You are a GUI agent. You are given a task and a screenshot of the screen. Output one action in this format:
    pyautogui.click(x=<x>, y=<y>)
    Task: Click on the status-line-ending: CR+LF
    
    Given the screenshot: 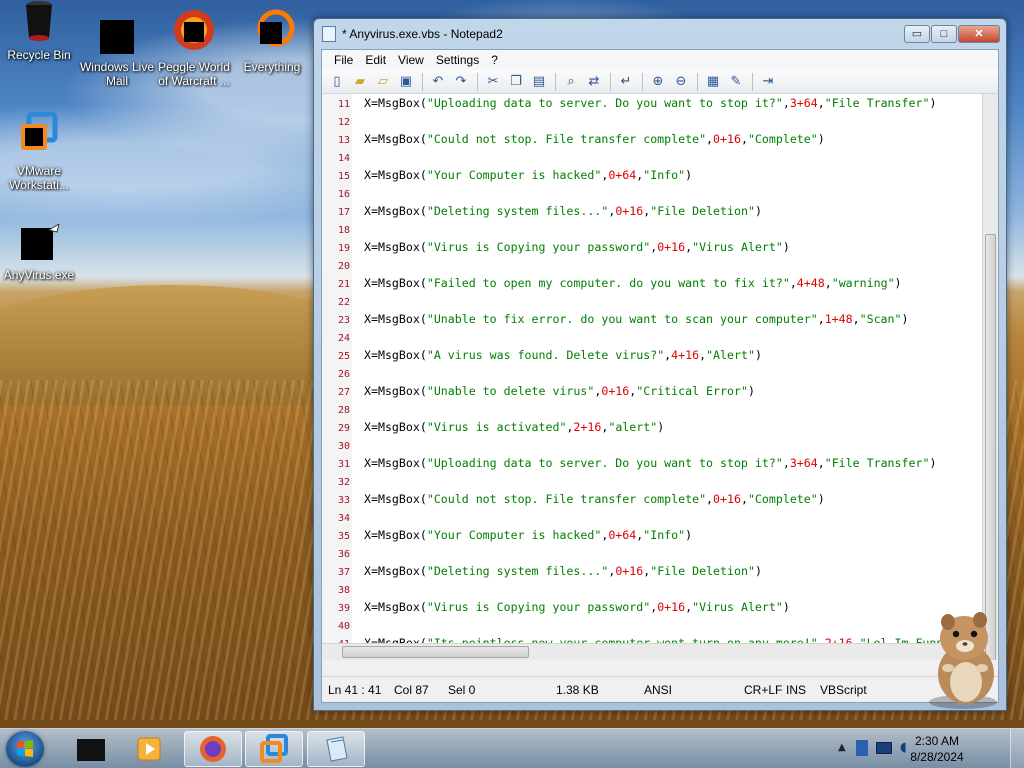 What is the action you would take?
    pyautogui.click(x=763, y=690)
    